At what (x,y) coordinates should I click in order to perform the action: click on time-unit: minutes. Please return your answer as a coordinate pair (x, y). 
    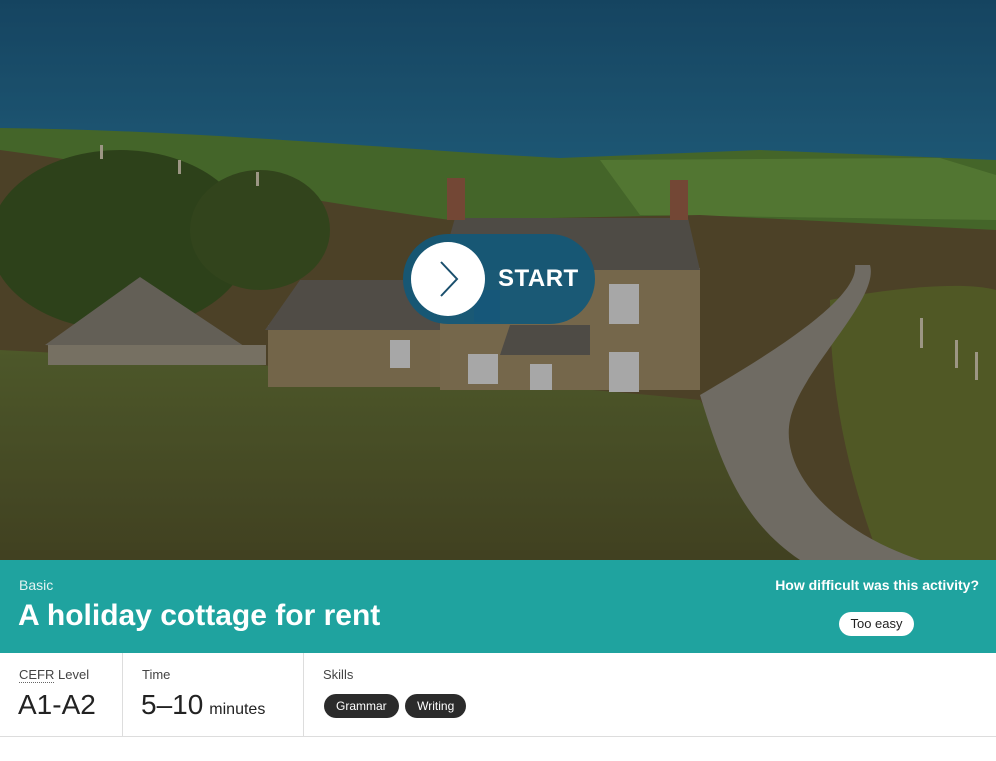
    Looking at the image, I should click on (237, 709).